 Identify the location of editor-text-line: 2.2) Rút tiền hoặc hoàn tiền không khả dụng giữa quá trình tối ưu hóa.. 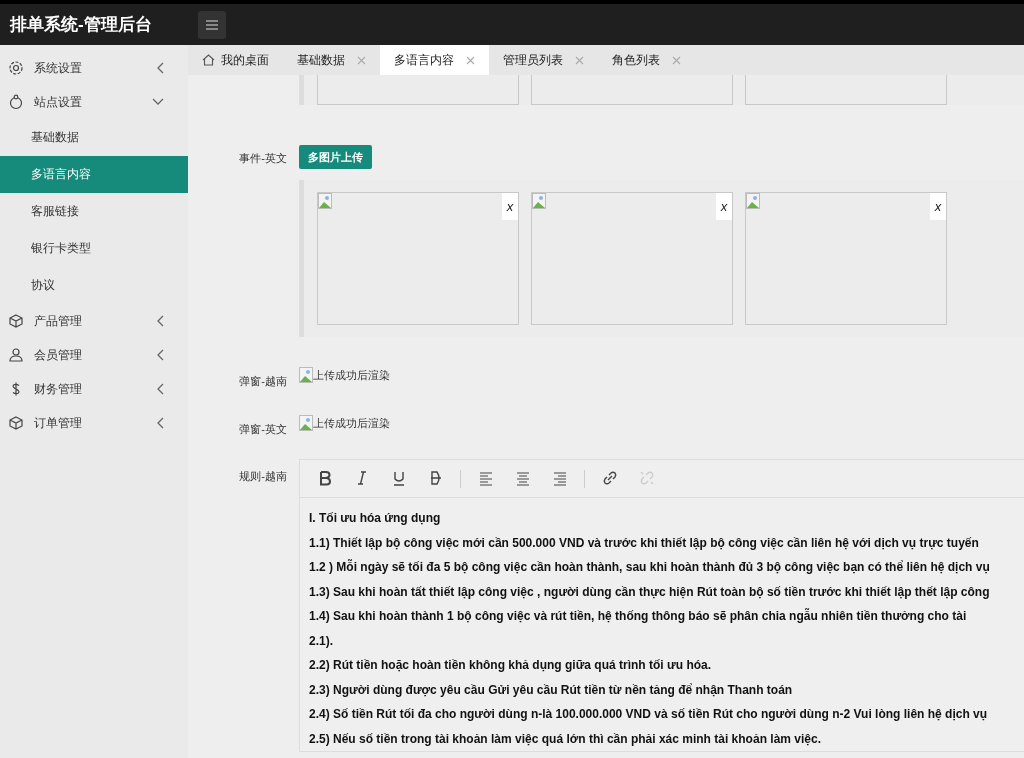
(511, 665).